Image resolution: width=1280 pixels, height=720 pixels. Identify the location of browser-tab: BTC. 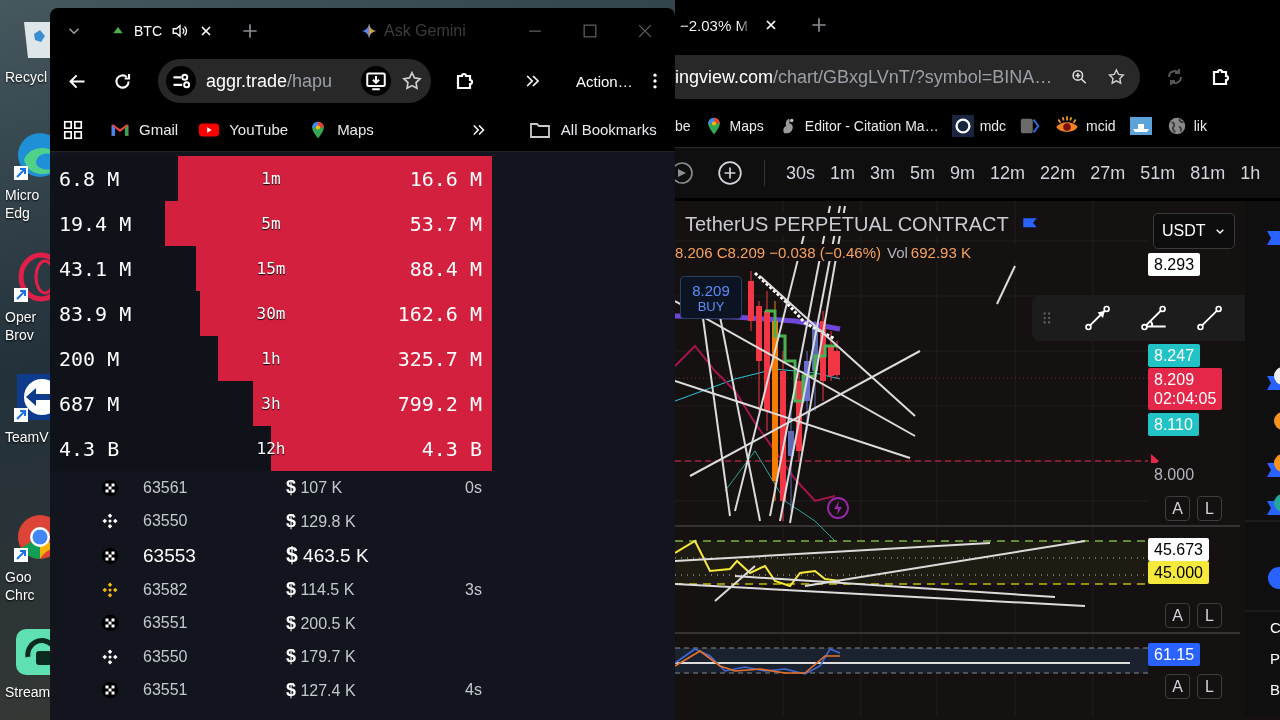
(162, 31).